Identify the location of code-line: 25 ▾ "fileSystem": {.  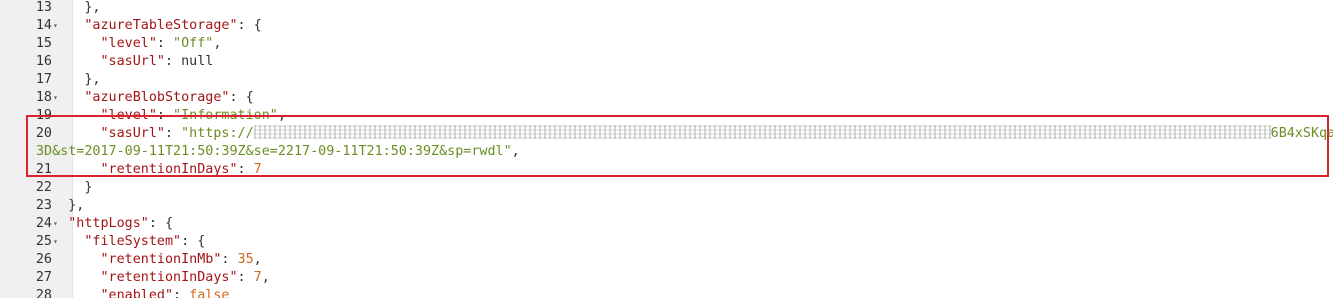
(665, 242).